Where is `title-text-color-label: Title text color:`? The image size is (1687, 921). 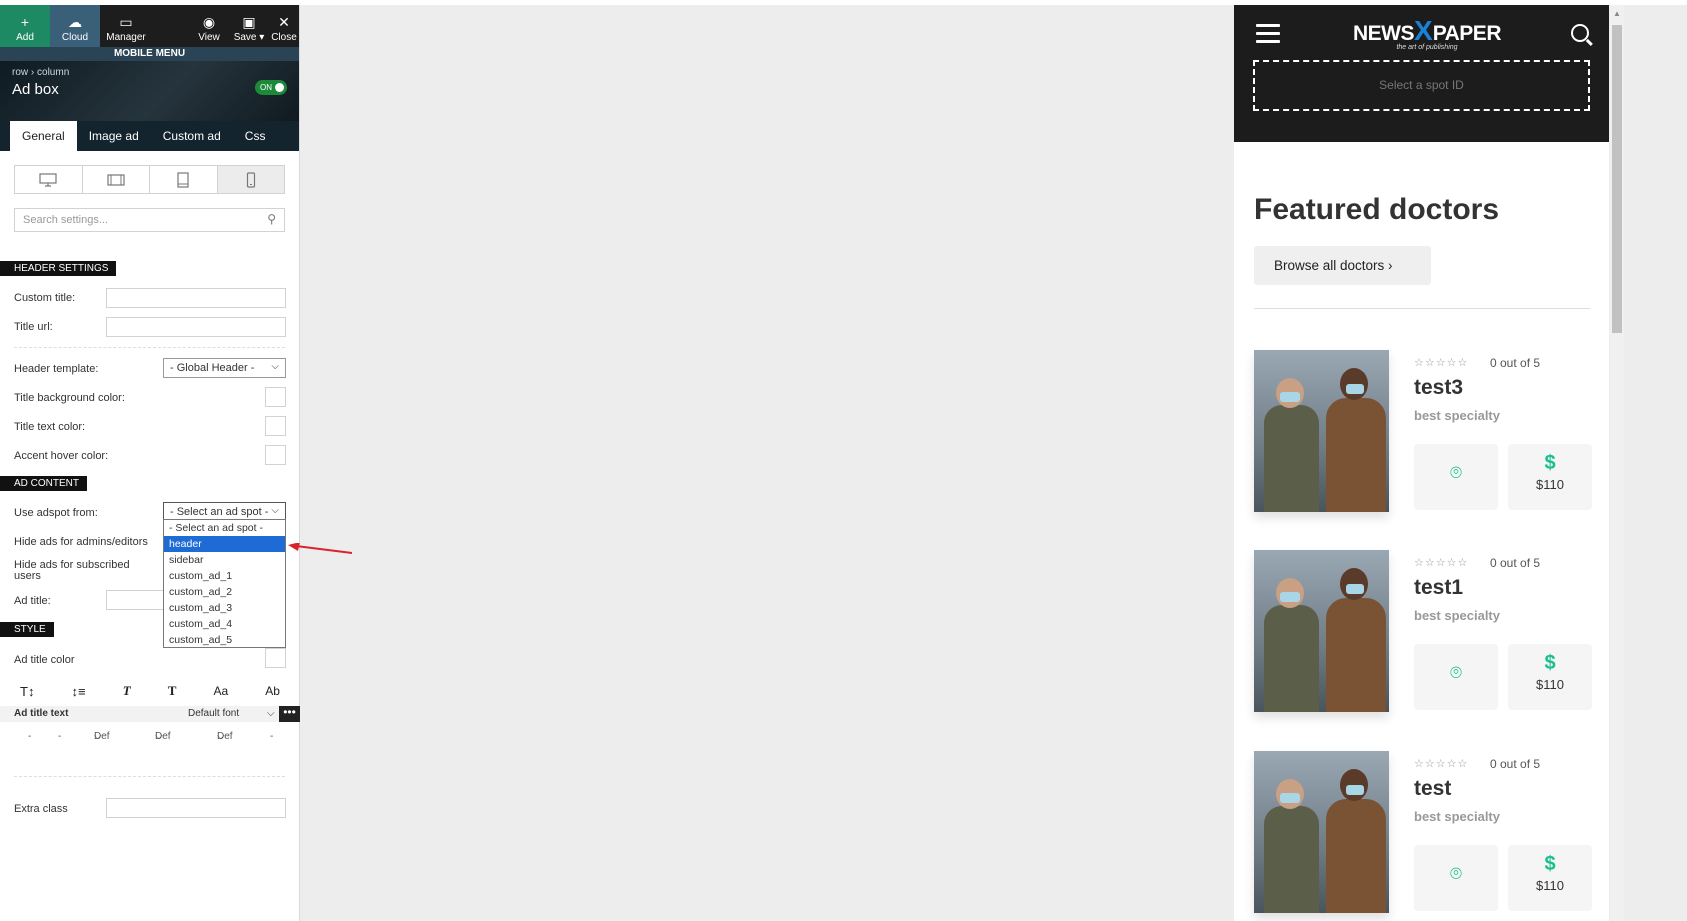 title-text-color-label: Title text color: is located at coordinates (50, 427).